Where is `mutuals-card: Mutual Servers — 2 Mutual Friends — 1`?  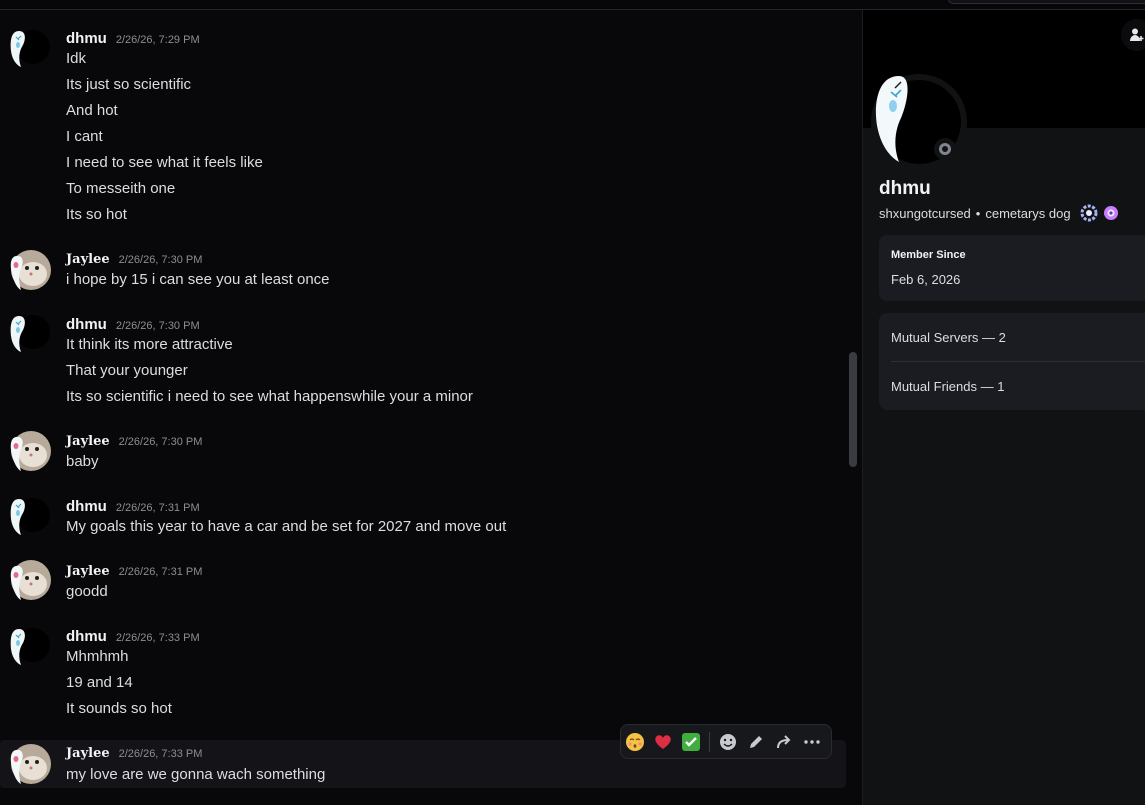
mutuals-card: Mutual Servers — 2 Mutual Friends — 1 is located at coordinates (1012, 361).